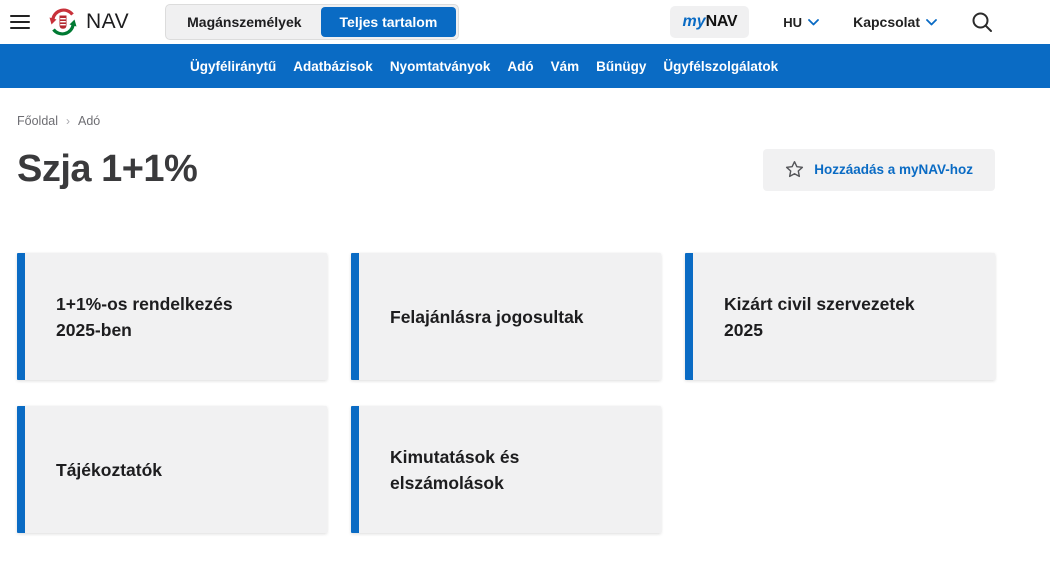 The image size is (1050, 573). I want to click on hamburger-menu-icon, so click(20, 22).